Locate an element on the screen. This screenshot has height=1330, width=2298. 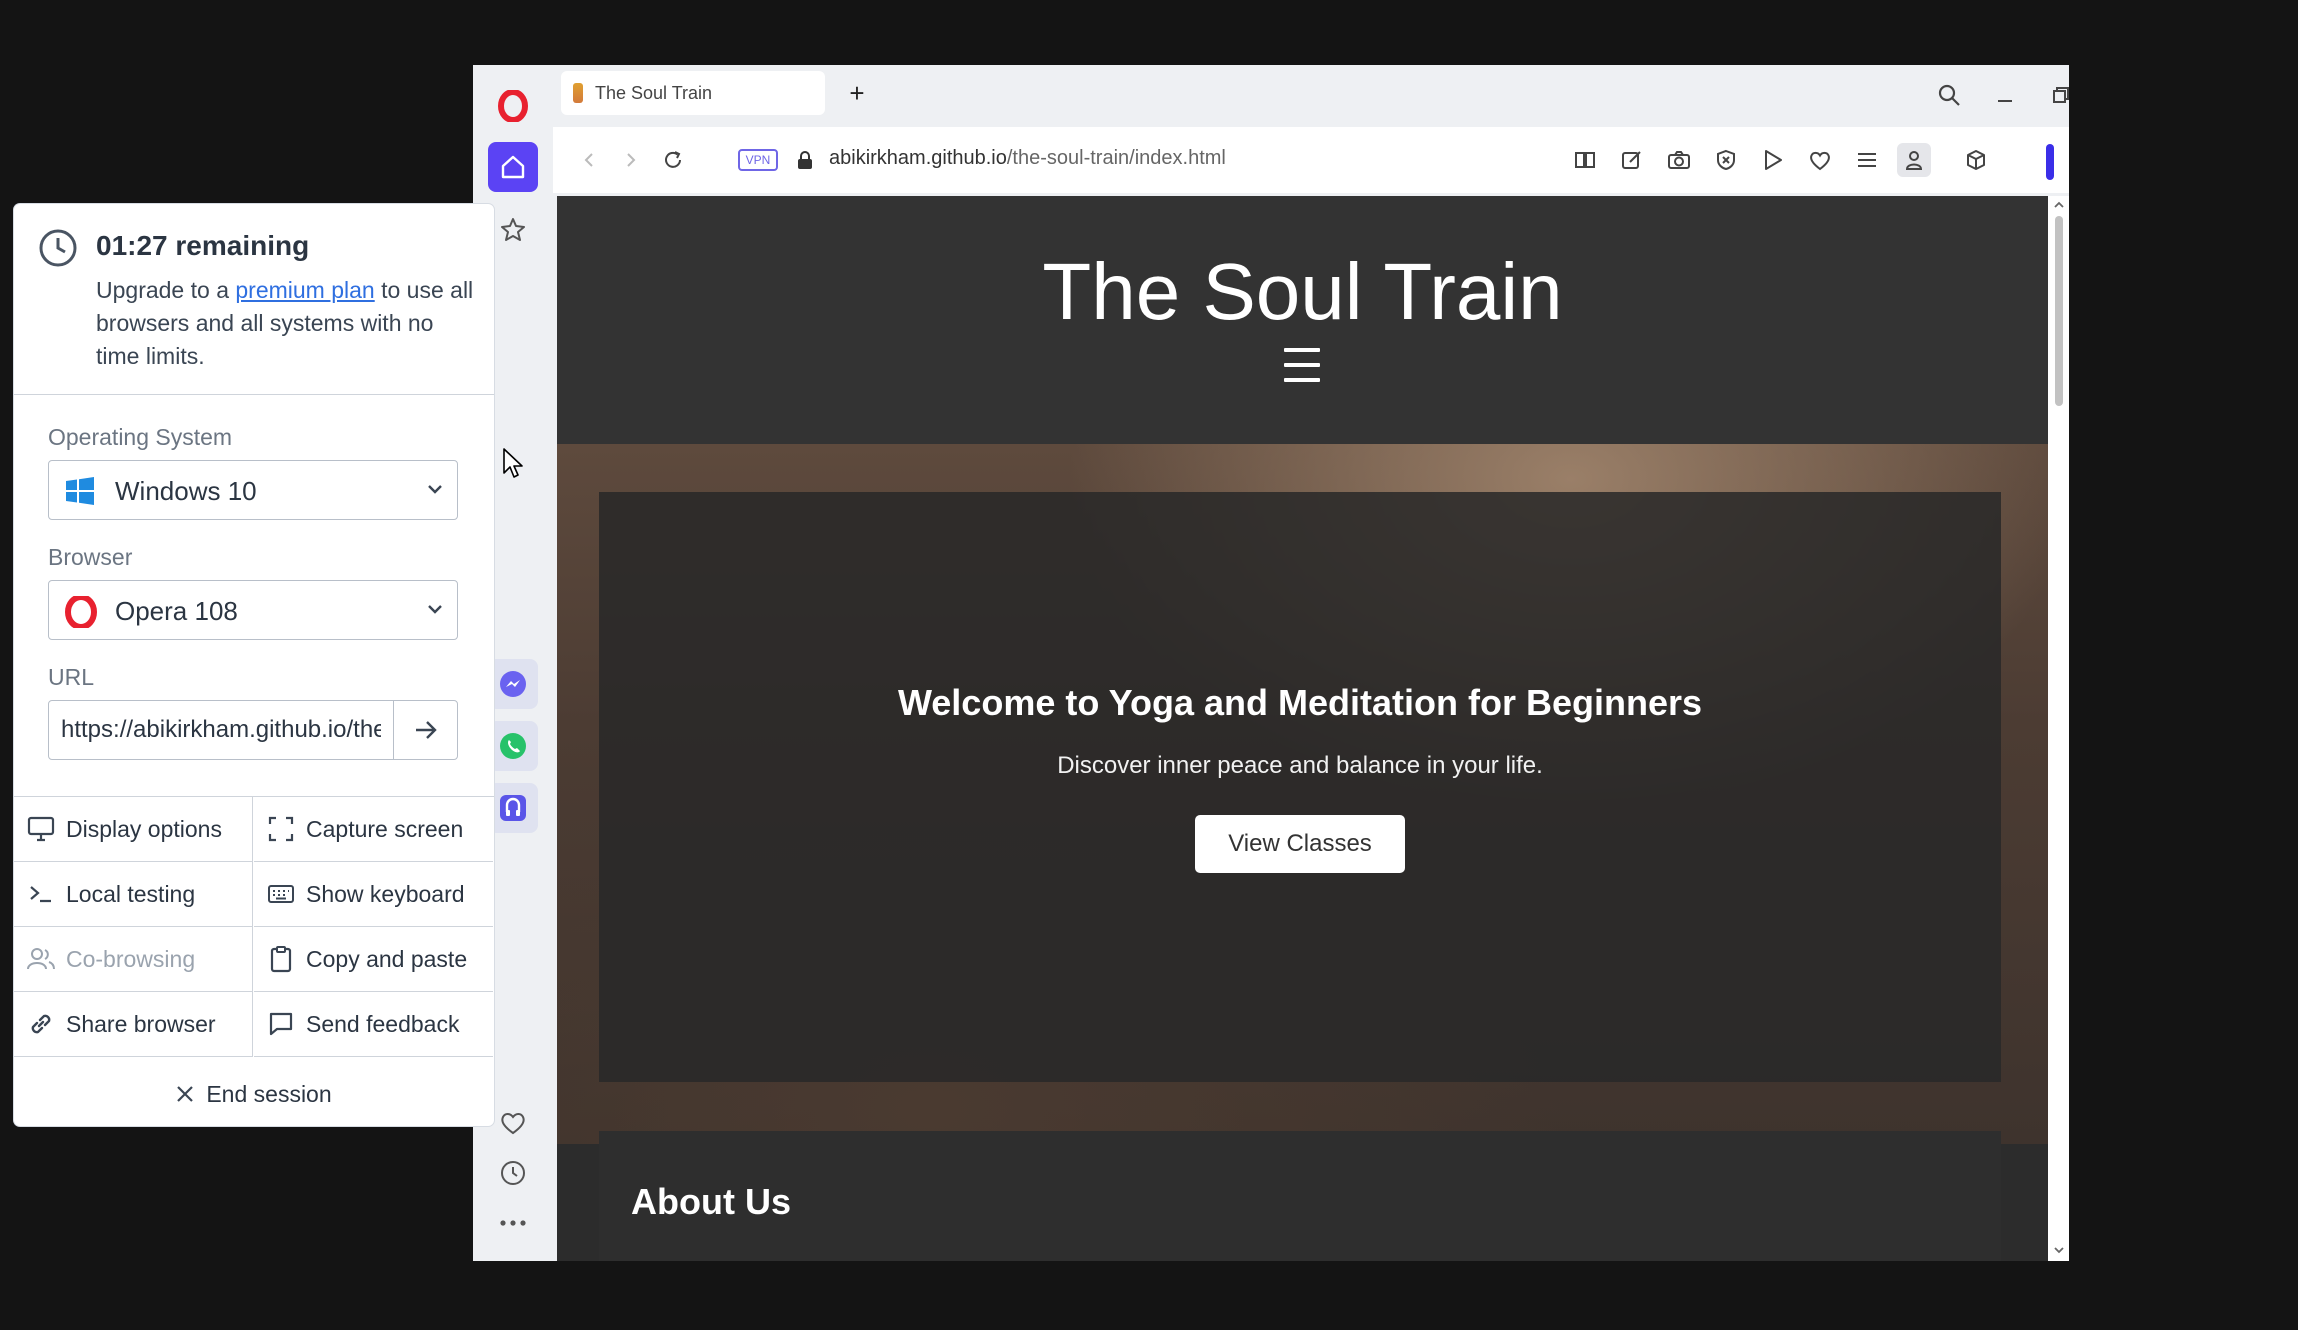
url-go-button is located at coordinates (425, 730).